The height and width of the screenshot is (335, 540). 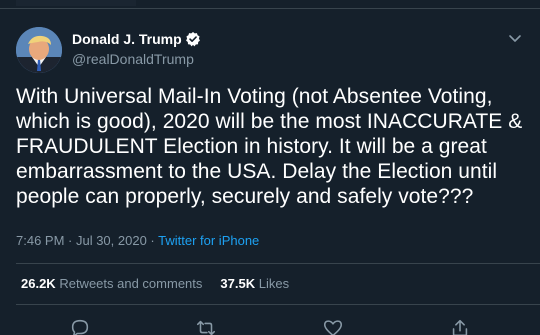 What do you see at coordinates (270, 325) in the screenshot?
I see `action-bar` at bounding box center [270, 325].